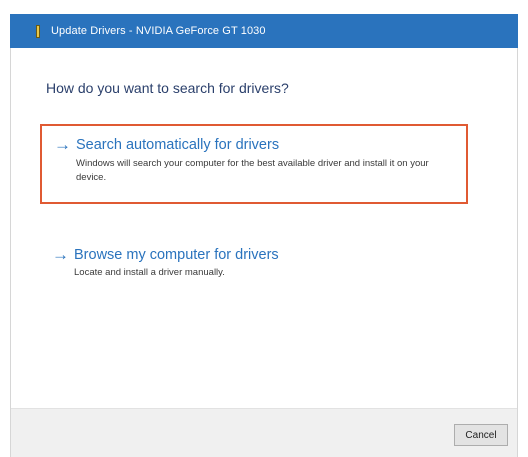 The width and height of the screenshot is (528, 457). Describe the element at coordinates (149, 272) in the screenshot. I see `browse-computer-description: Locate and install a driver manually.` at that location.